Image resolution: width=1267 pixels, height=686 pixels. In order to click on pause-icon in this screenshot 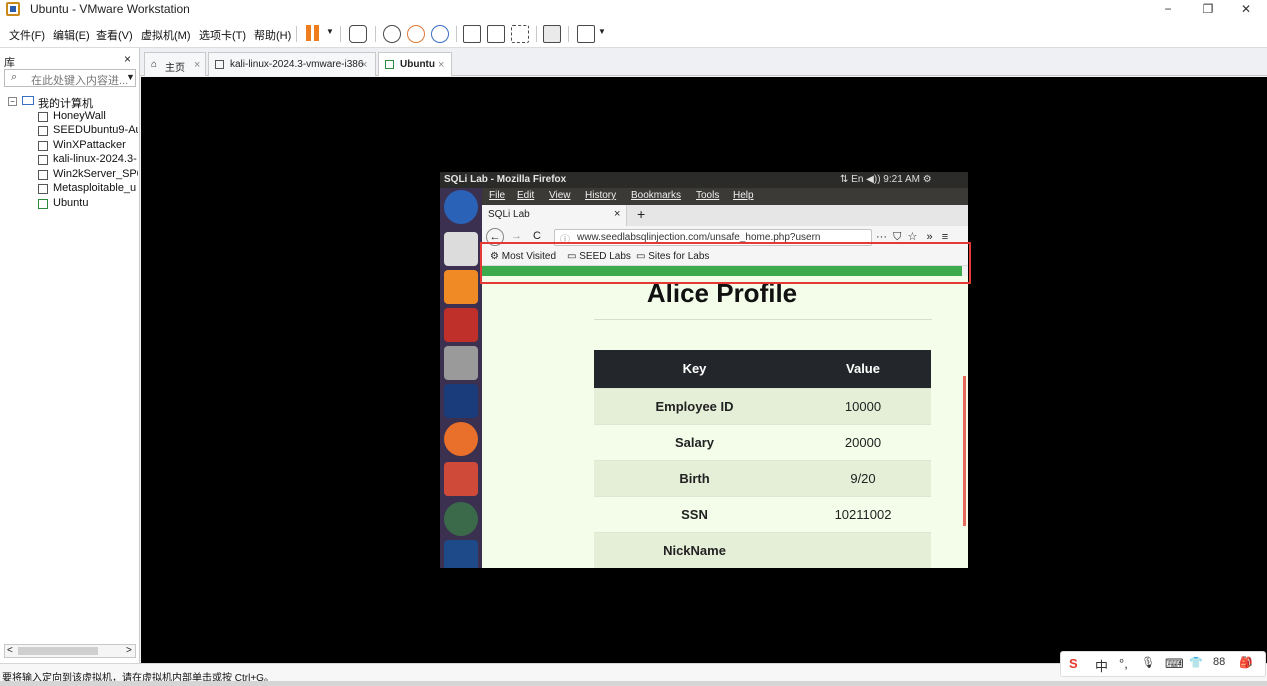, I will do `click(313, 33)`.